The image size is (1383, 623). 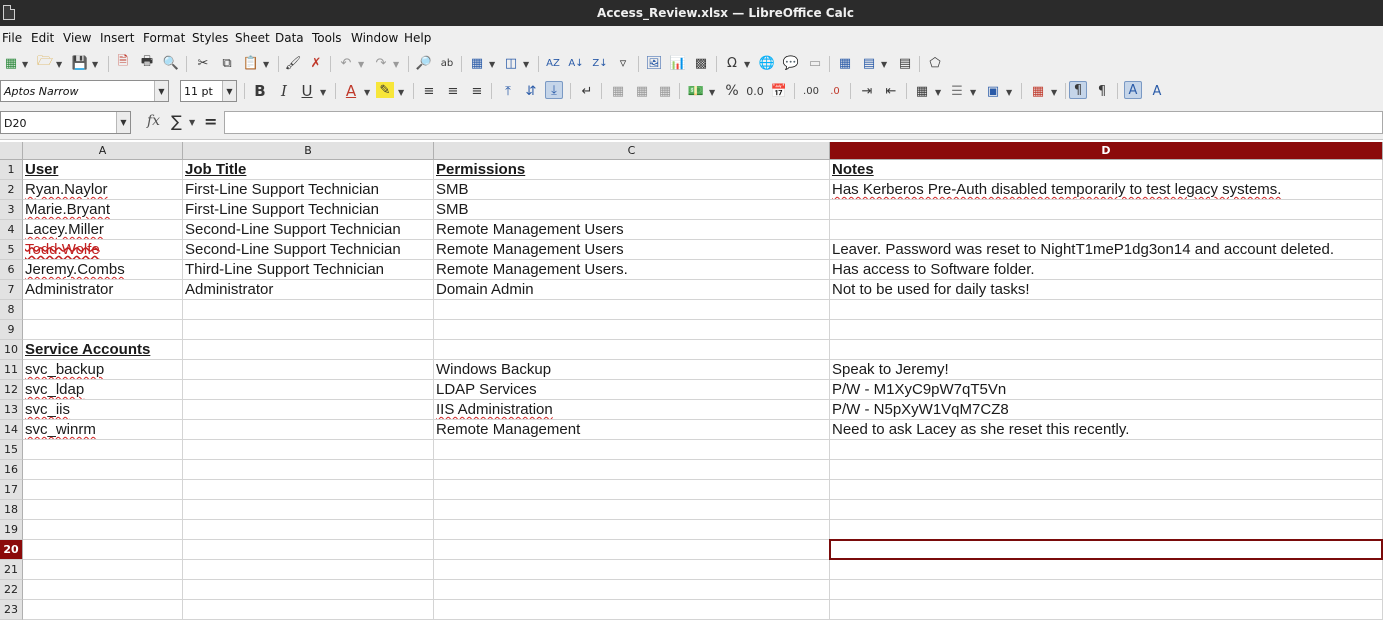 What do you see at coordinates (308, 210) in the screenshot?
I see `cell-b3: First-Line Support Technician` at bounding box center [308, 210].